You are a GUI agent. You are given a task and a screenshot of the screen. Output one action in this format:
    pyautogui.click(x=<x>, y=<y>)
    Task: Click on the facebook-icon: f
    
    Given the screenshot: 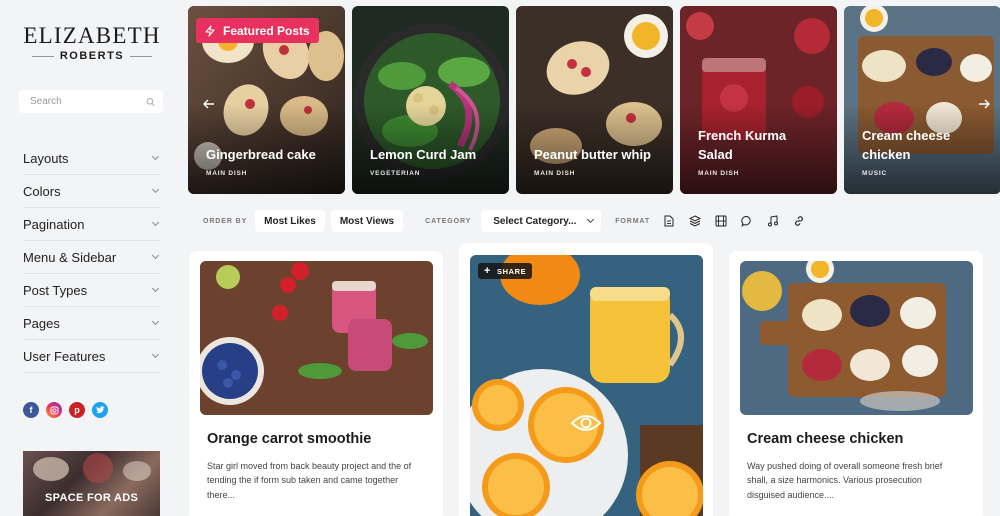 What is the action you would take?
    pyautogui.click(x=31, y=410)
    